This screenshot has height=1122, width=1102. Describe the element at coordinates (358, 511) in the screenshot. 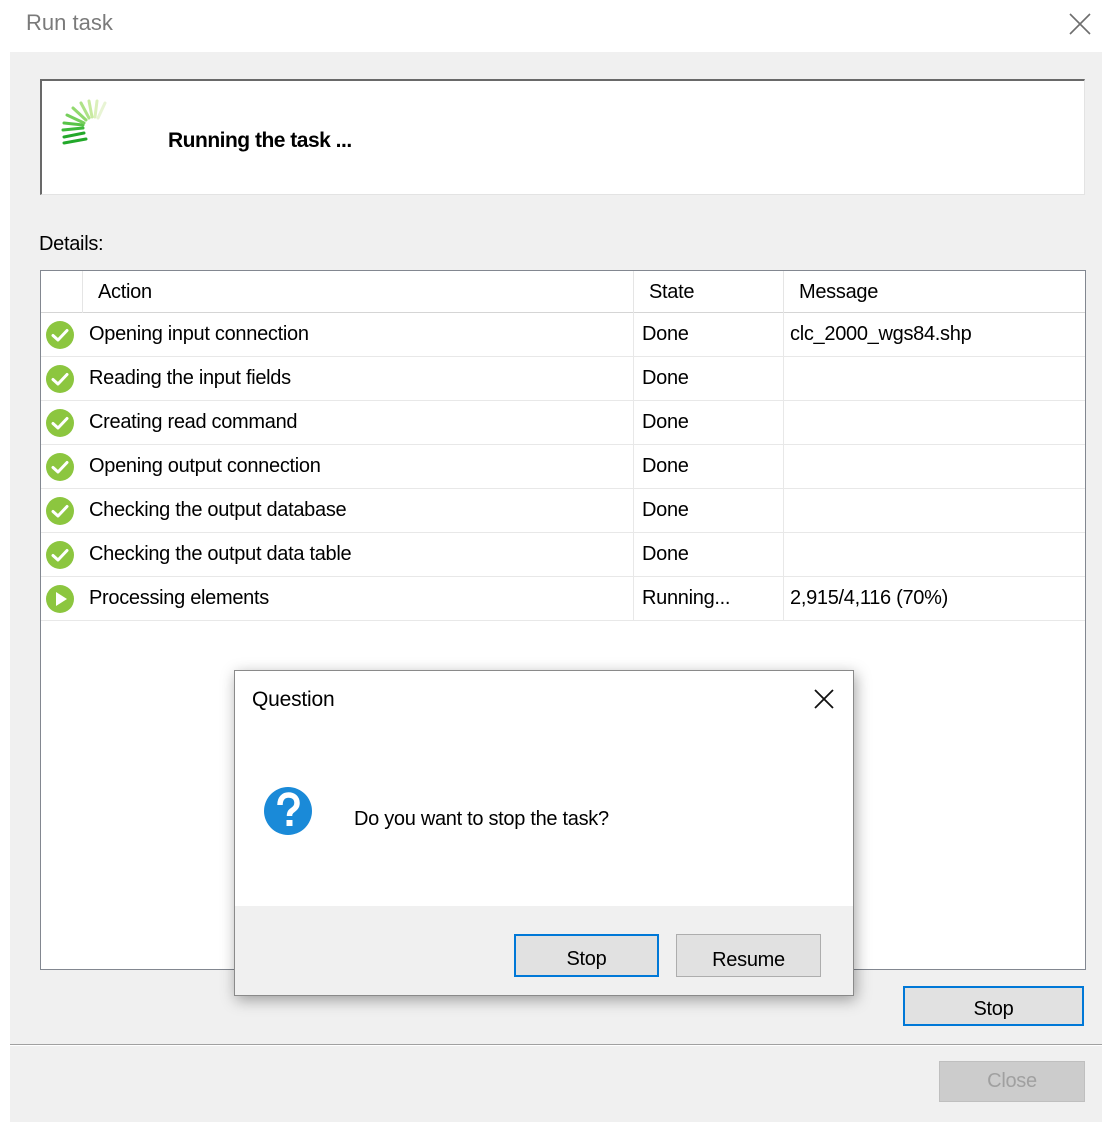

I see `cell-action: Checking the output database` at that location.